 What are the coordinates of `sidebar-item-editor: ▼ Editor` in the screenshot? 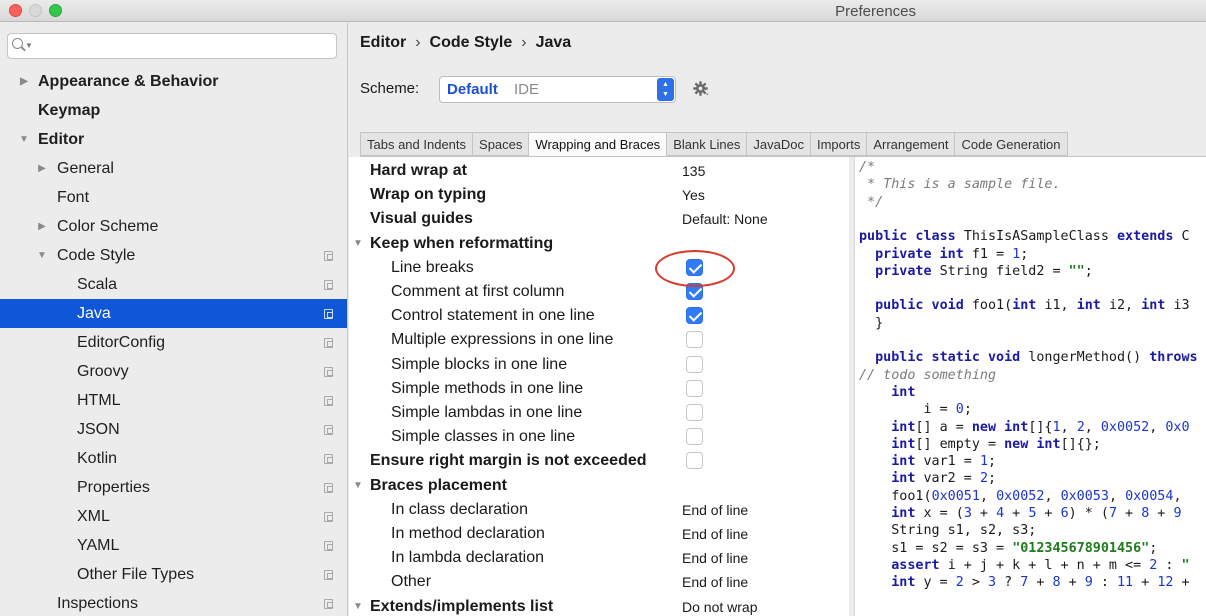 It's located at (173, 139).